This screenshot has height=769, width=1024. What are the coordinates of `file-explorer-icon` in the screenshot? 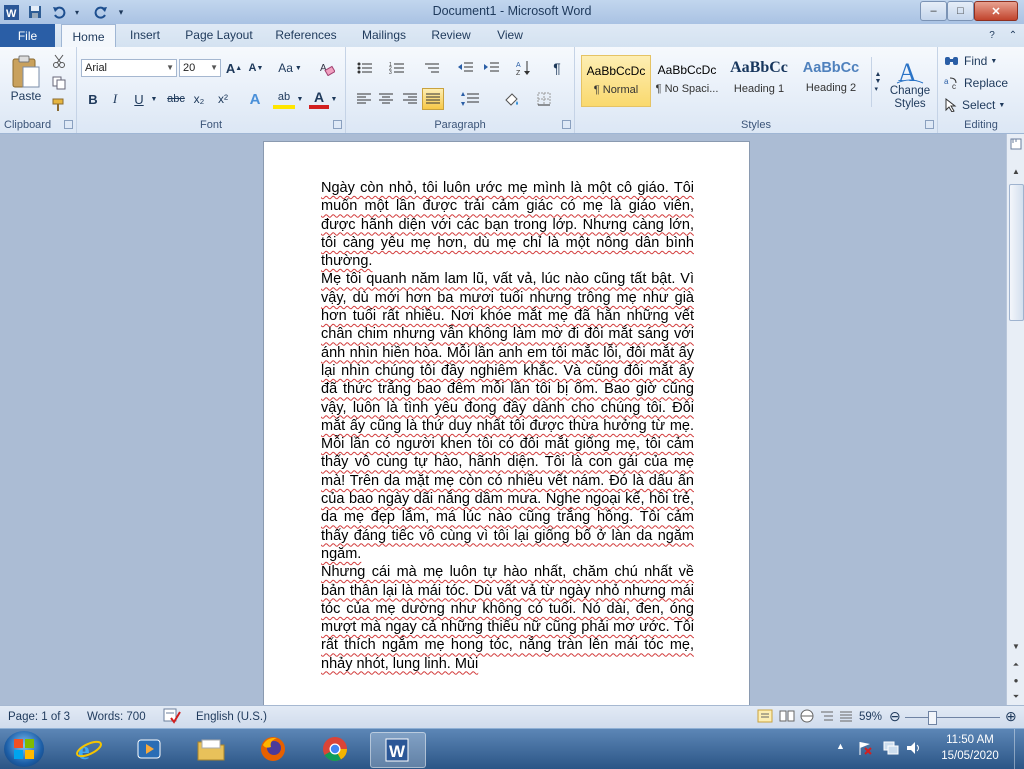 It's located at (211, 749).